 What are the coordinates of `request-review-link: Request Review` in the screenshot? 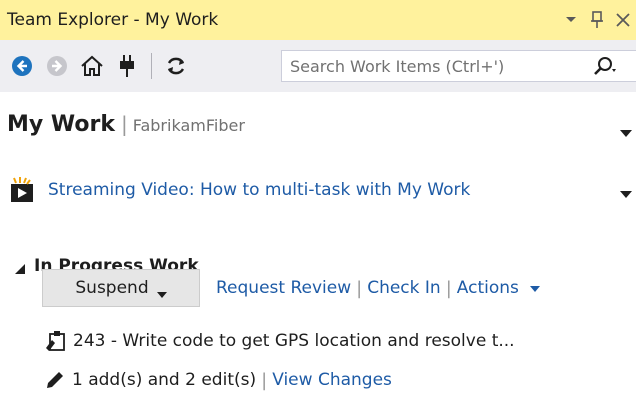 It's located at (283, 288).